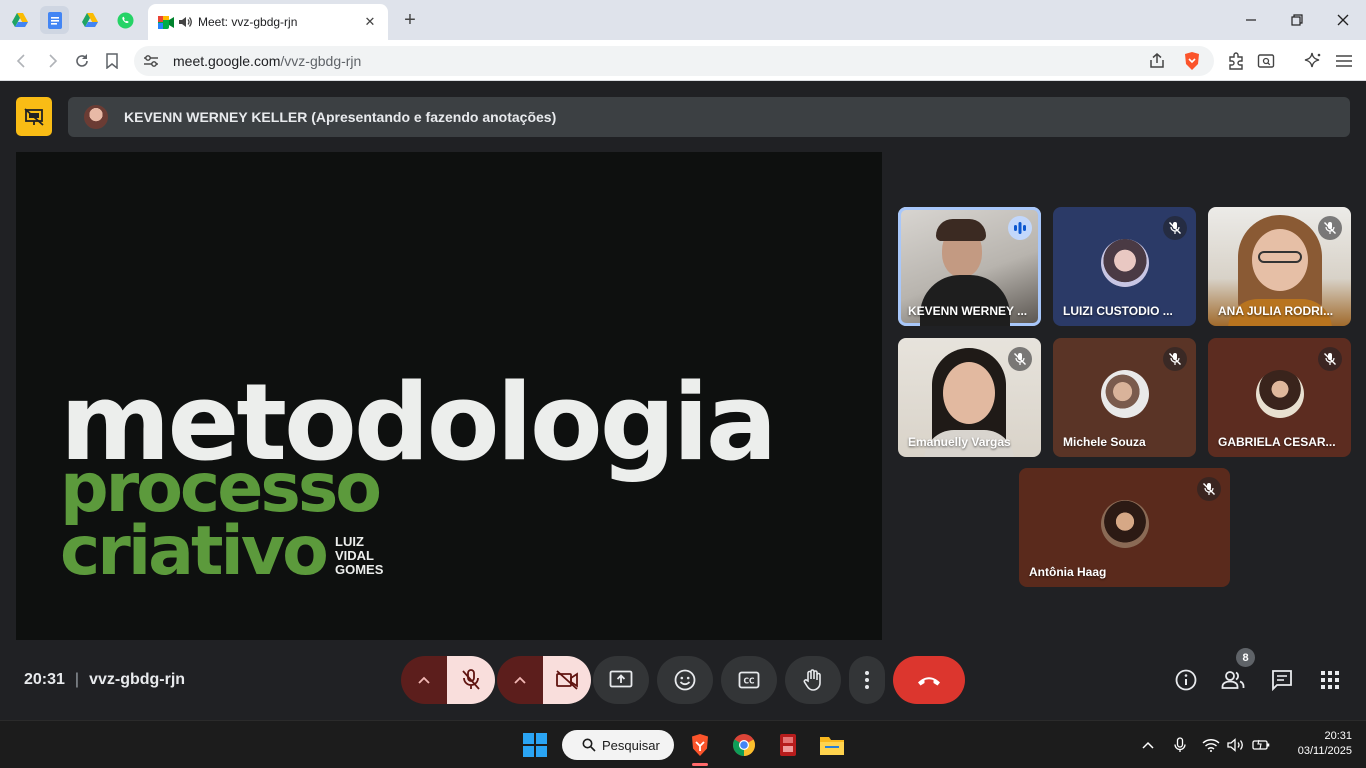  I want to click on battery-button, so click(1261, 745).